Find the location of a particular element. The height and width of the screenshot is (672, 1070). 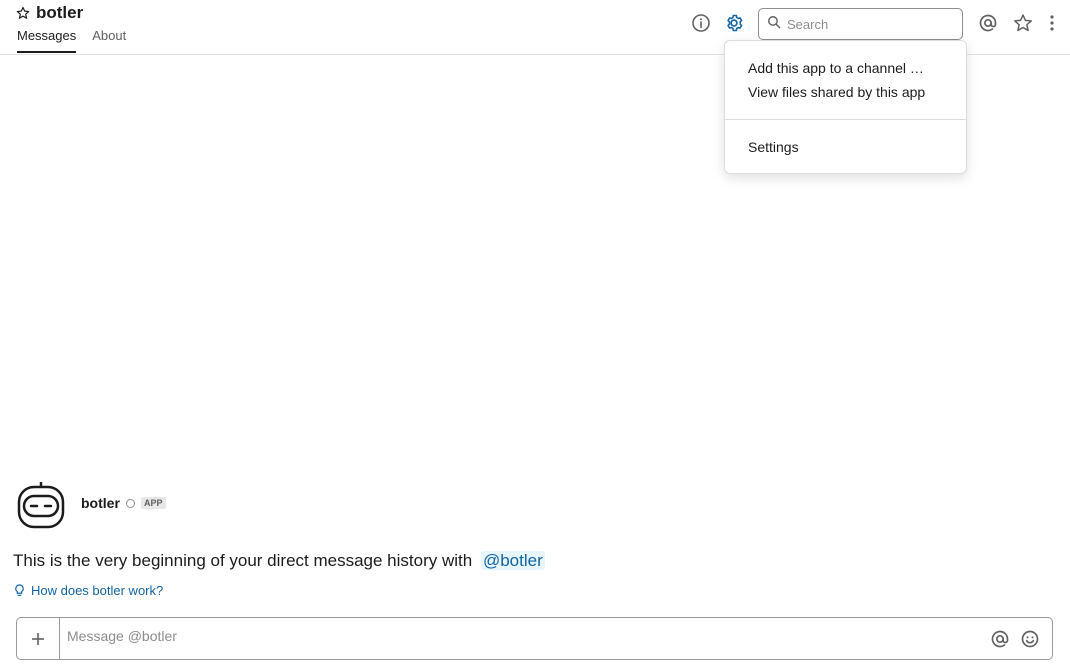

menu-item-settings: Settings is located at coordinates (773, 147).